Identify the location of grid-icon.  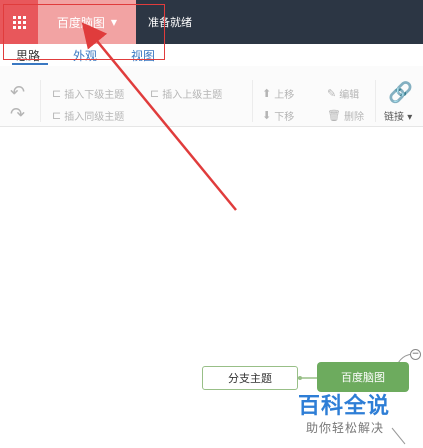
(19, 22).